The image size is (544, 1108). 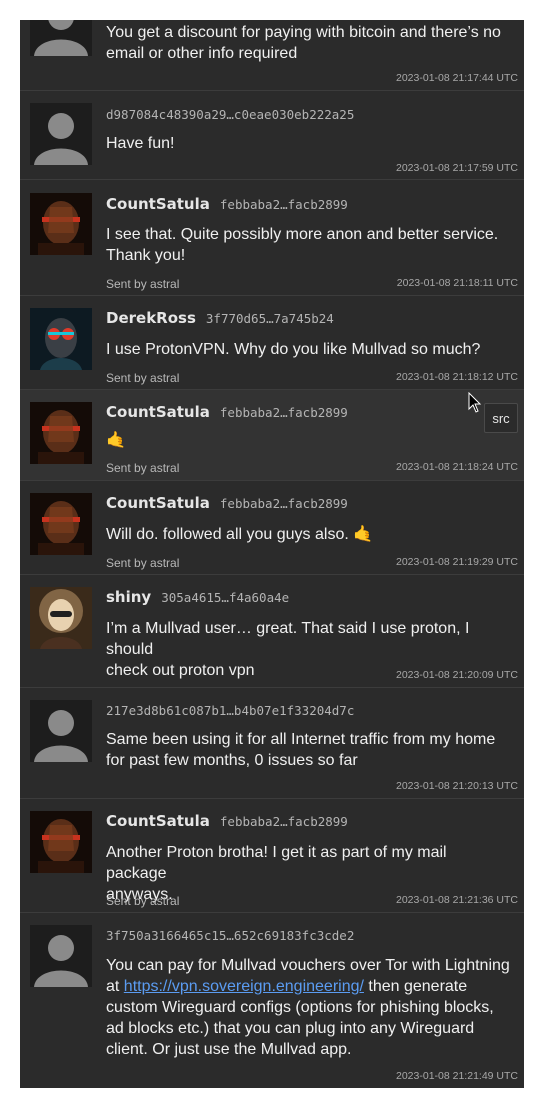 What do you see at coordinates (475, 404) in the screenshot?
I see `mouse-cursor-icon` at bounding box center [475, 404].